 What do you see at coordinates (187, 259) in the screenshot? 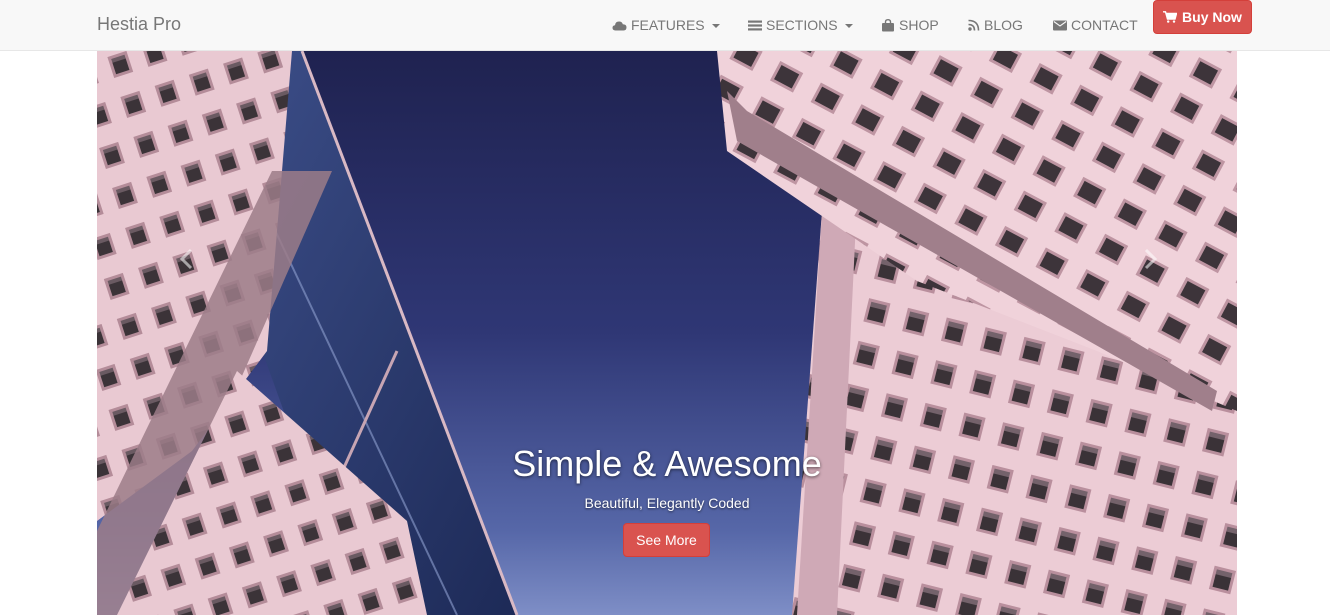
I see `carousel-prev-arrow-icon` at bounding box center [187, 259].